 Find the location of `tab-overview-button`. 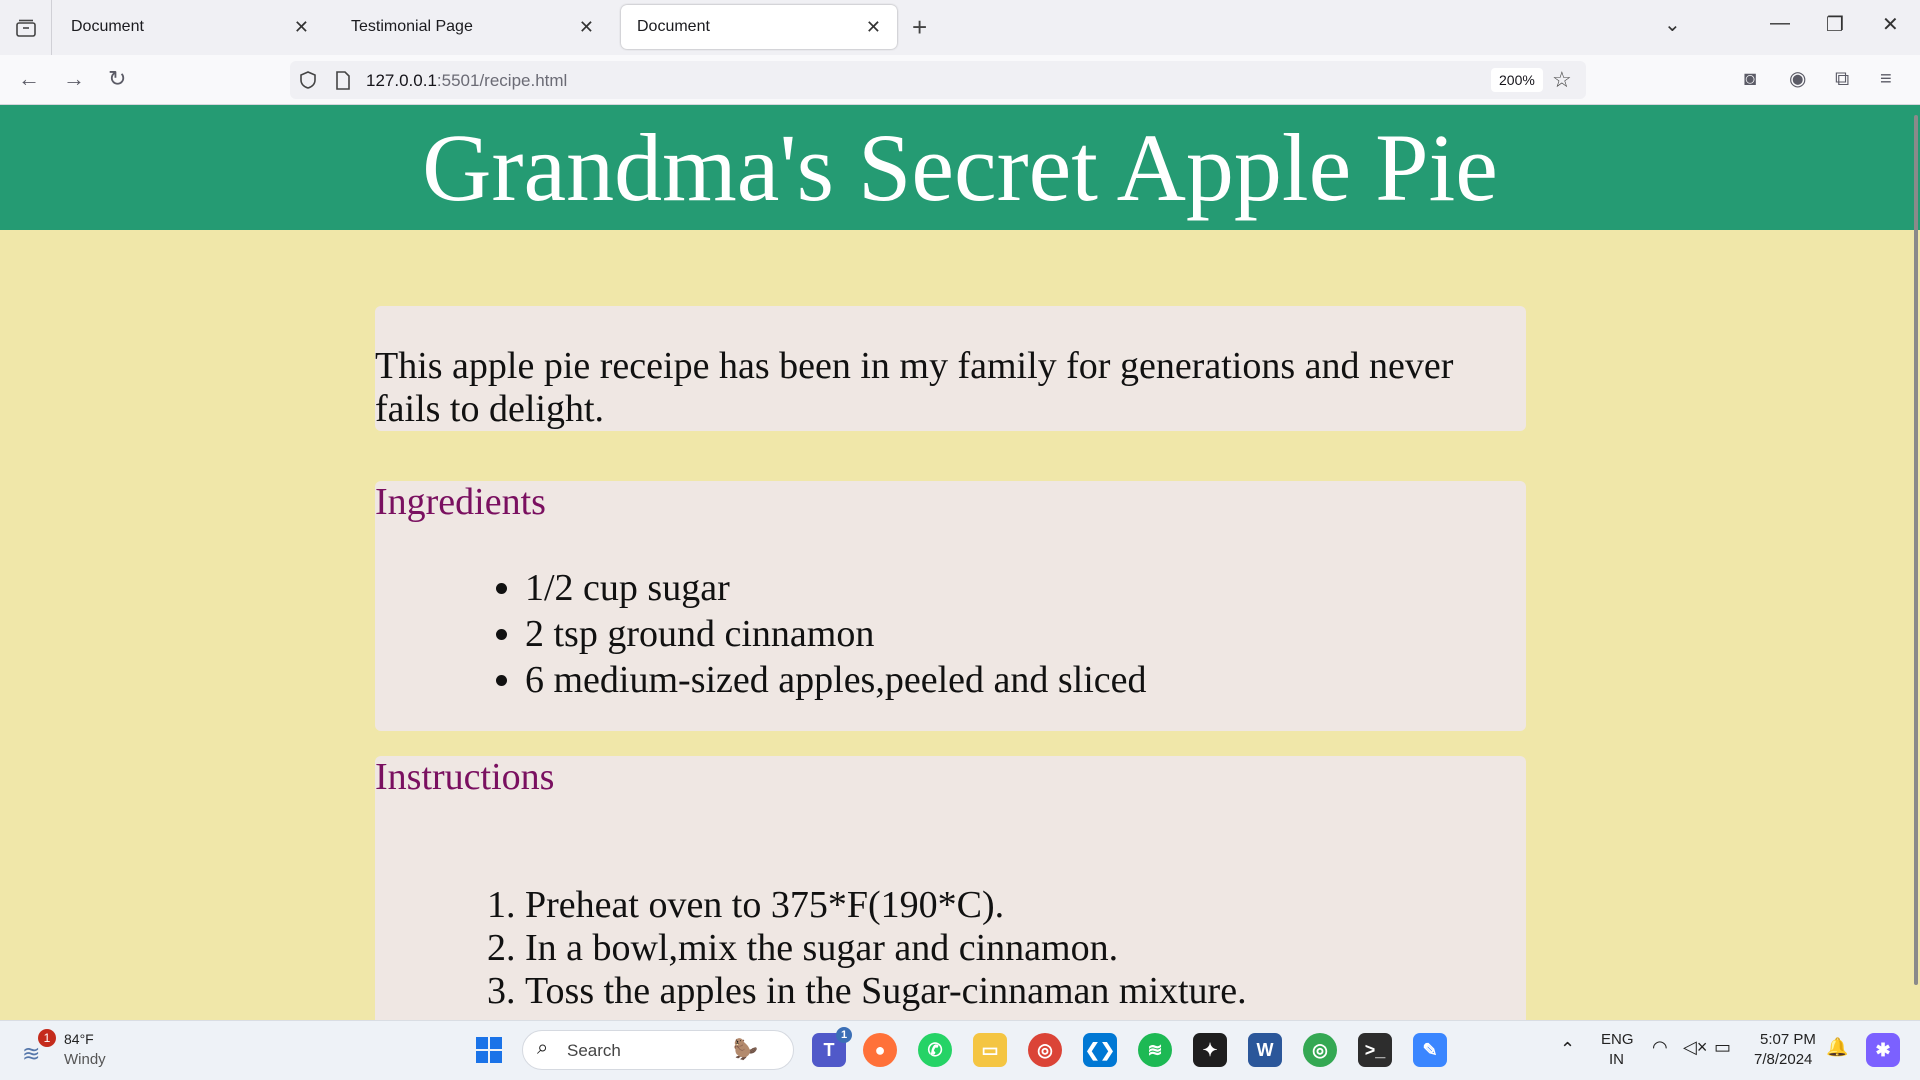

tab-overview-button is located at coordinates (26, 27).